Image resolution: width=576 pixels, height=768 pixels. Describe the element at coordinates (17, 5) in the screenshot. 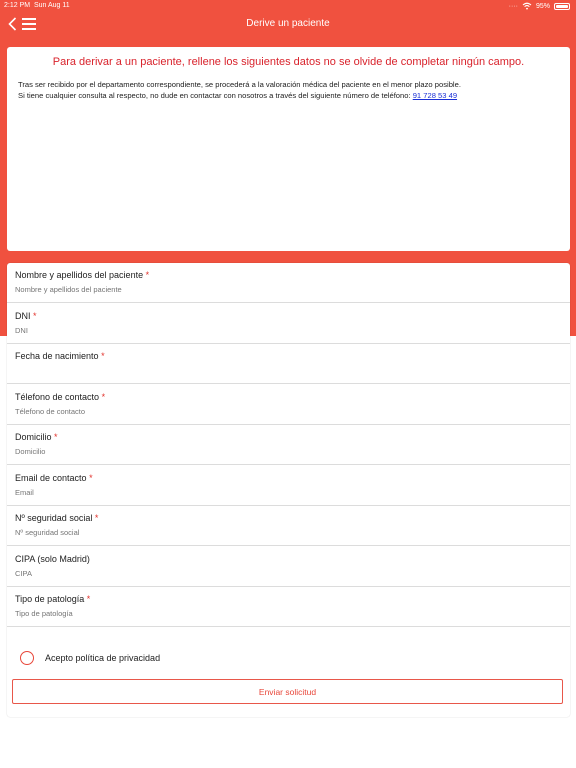

I see `status-time: 2:12 PM` at that location.